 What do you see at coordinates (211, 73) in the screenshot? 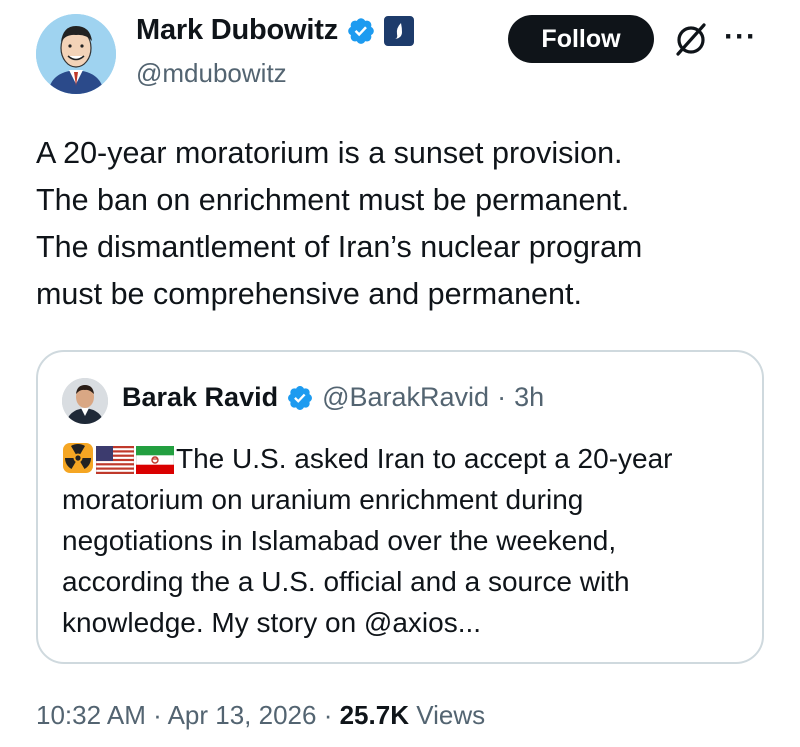
I see `author-handle: @mdubowitz` at bounding box center [211, 73].